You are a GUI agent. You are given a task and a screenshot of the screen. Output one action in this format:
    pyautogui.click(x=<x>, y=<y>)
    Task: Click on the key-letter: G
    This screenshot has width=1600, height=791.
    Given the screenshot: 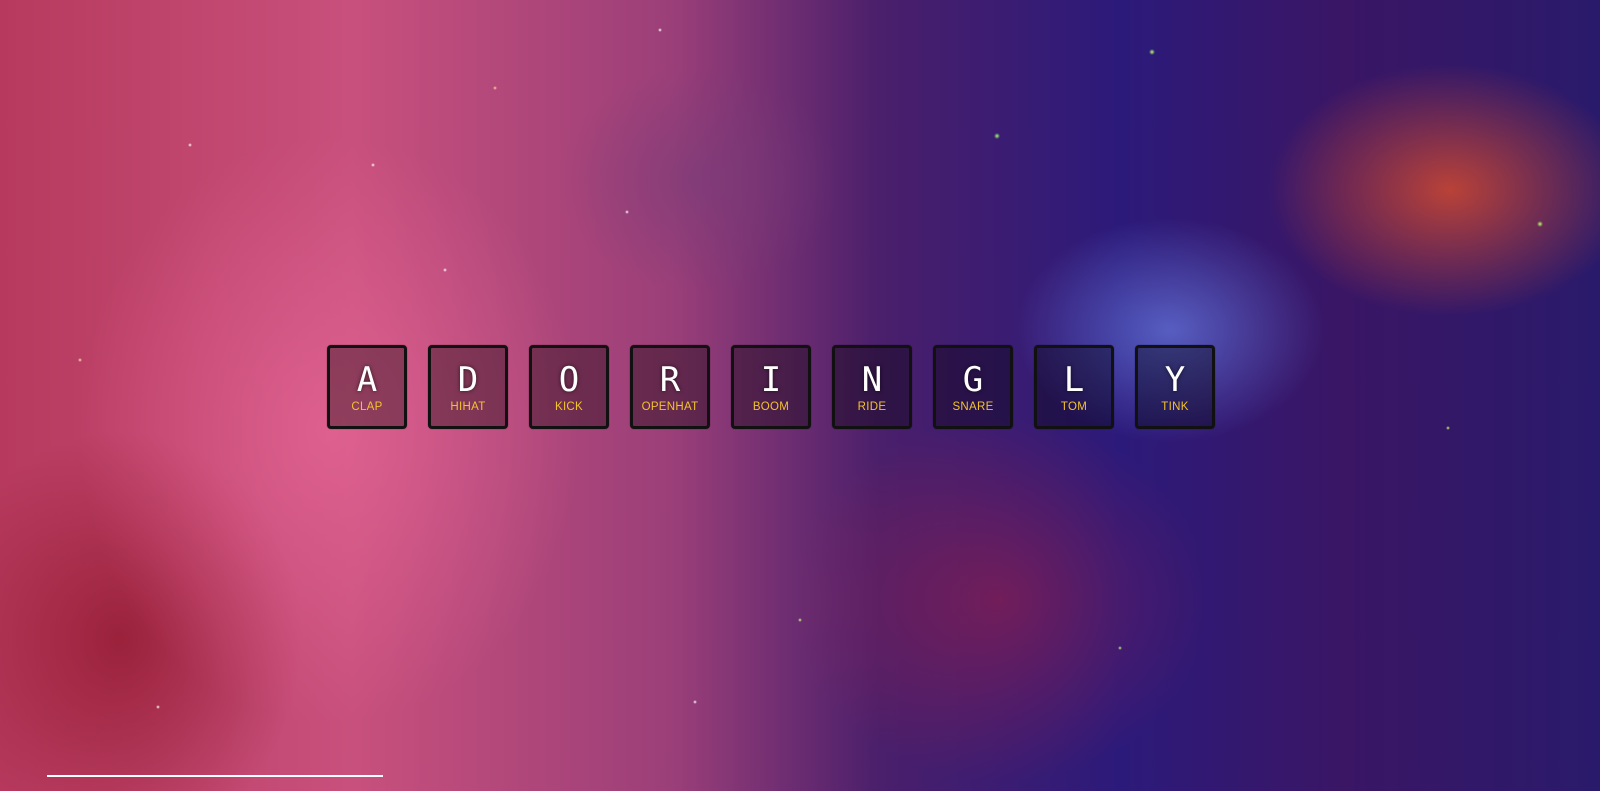 What is the action you would take?
    pyautogui.click(x=973, y=380)
    